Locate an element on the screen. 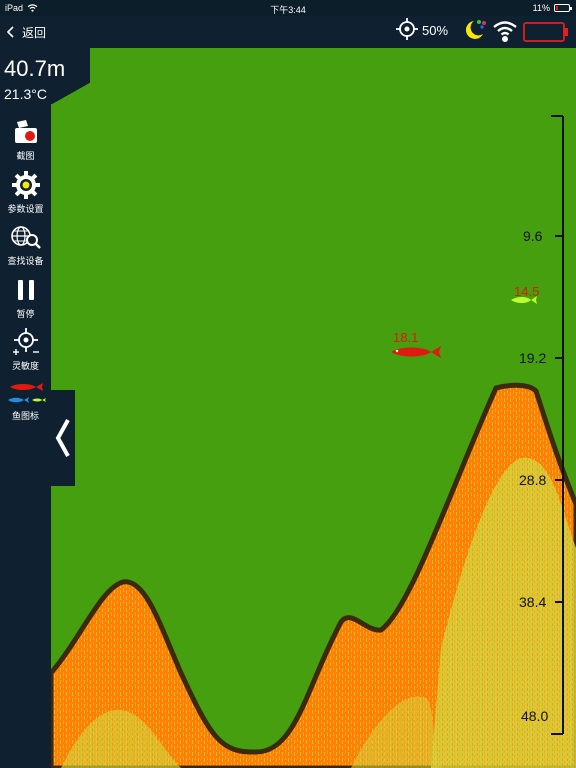 Image resolution: width=576 pixels, height=768 pixels. fish-icons-icon is located at coordinates (26, 393).